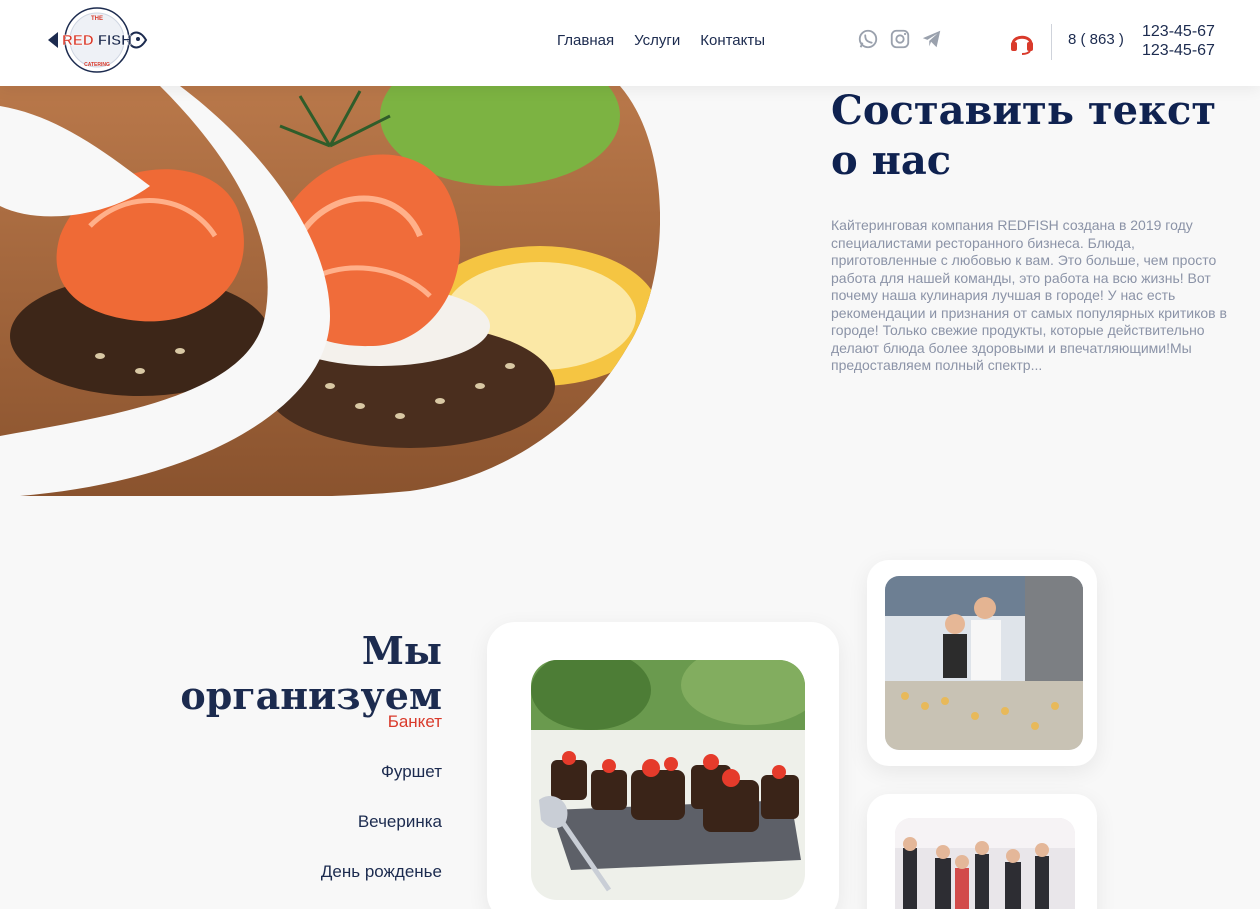 Image resolution: width=1260 pixels, height=909 pixels. I want to click on nav-contacts: Контакты, so click(732, 40).